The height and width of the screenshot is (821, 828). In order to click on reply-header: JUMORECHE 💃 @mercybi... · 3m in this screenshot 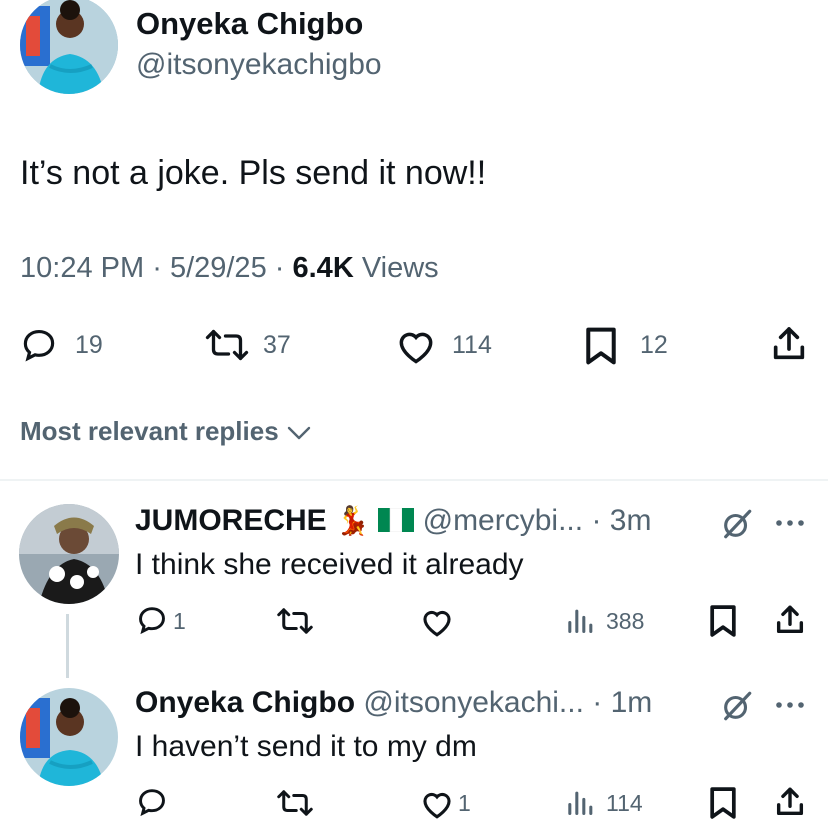, I will do `click(393, 521)`.